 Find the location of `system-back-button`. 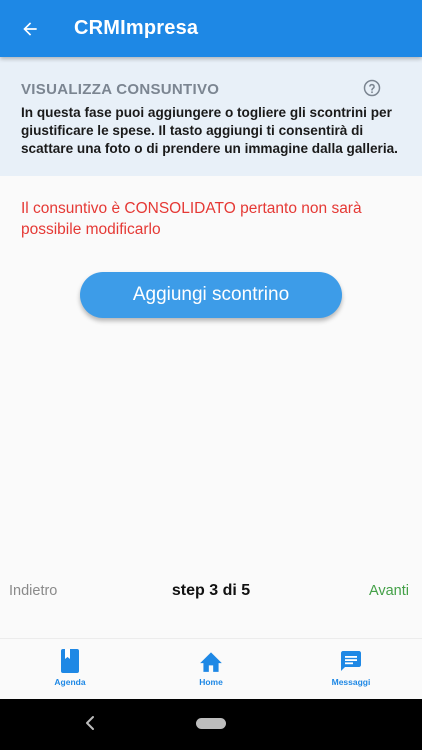

system-back-button is located at coordinates (90, 725).